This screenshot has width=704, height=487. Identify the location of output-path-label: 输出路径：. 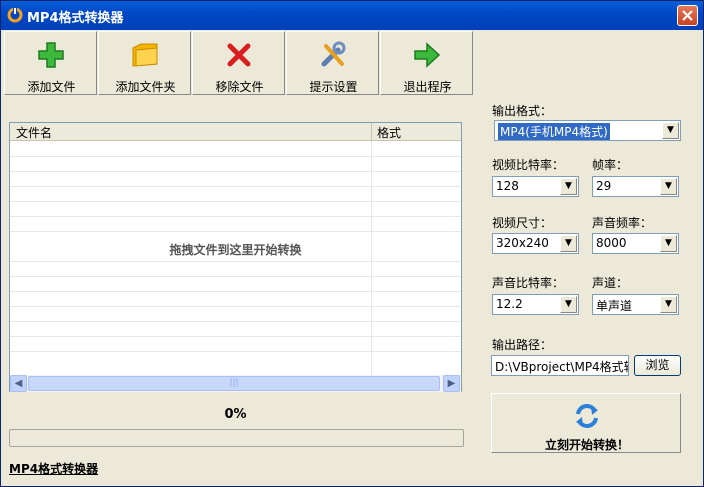
(522, 345).